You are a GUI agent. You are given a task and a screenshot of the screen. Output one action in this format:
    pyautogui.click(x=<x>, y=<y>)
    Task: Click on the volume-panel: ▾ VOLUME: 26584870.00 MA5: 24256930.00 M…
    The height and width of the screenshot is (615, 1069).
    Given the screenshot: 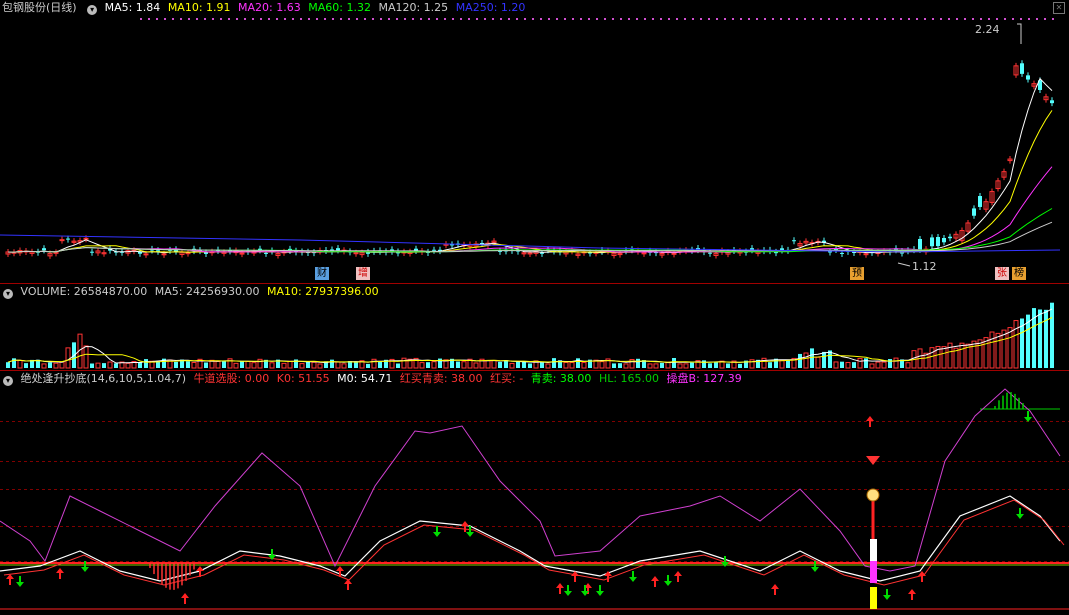 What is the action you would take?
    pyautogui.click(x=534, y=327)
    